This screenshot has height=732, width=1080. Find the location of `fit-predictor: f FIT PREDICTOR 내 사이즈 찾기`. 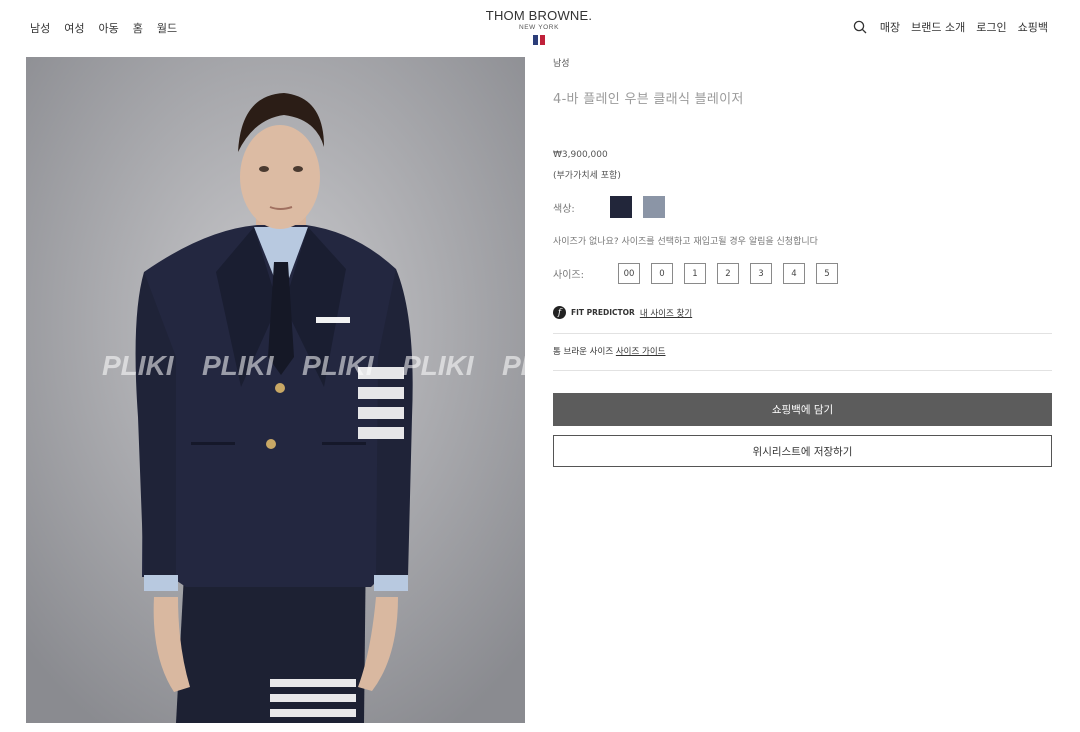

fit-predictor: f FIT PREDICTOR 내 사이즈 찾기 is located at coordinates (622, 312).